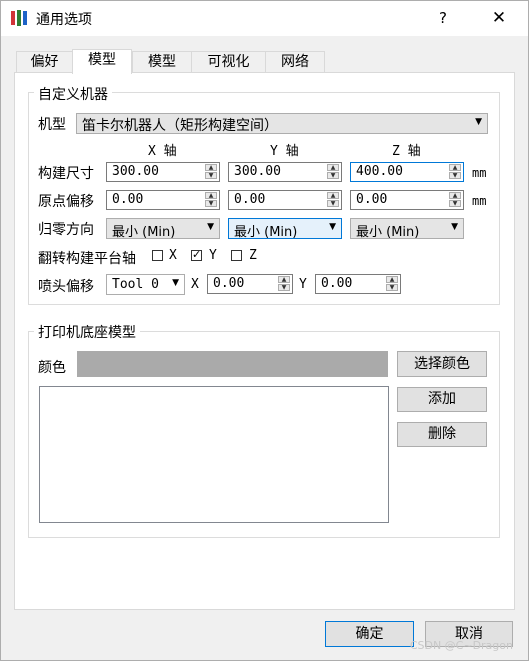 This screenshot has height=661, width=529. What do you see at coordinates (157, 255) in the screenshot?
I see `flip-x-checkbox` at bounding box center [157, 255].